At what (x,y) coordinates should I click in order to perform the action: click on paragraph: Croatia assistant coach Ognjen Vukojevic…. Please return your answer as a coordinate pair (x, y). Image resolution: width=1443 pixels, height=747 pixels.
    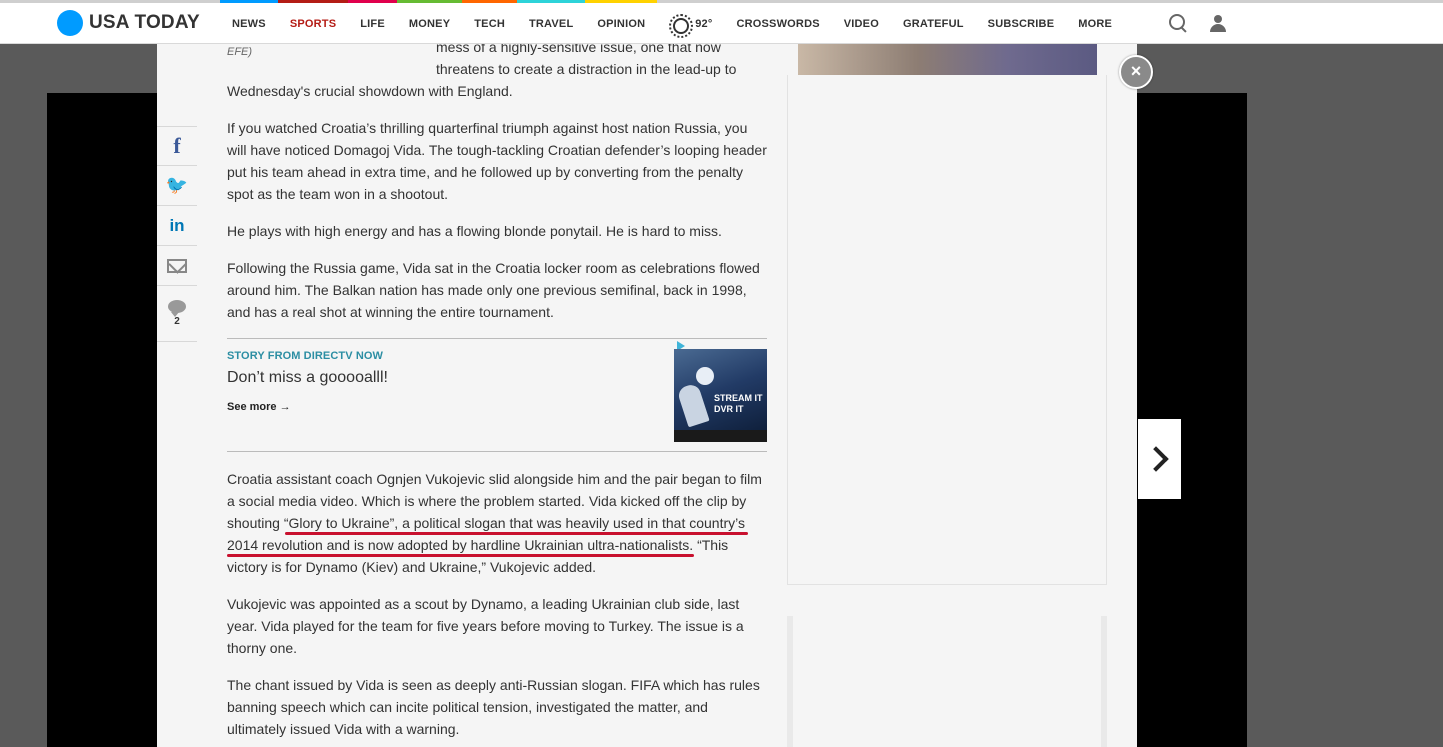
    Looking at the image, I should click on (494, 523).